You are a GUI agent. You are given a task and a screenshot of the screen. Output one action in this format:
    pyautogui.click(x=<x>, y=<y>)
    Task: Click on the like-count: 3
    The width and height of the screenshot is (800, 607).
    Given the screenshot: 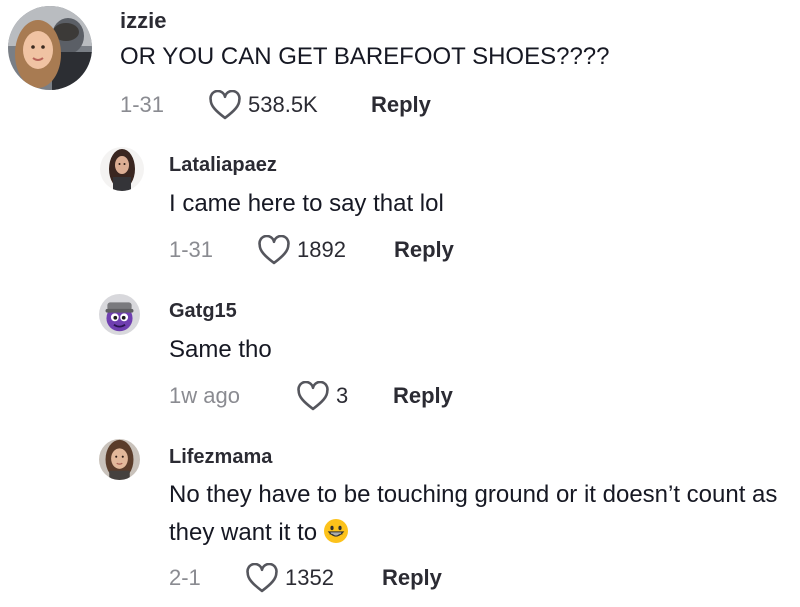 What is the action you would take?
    pyautogui.click(x=342, y=395)
    